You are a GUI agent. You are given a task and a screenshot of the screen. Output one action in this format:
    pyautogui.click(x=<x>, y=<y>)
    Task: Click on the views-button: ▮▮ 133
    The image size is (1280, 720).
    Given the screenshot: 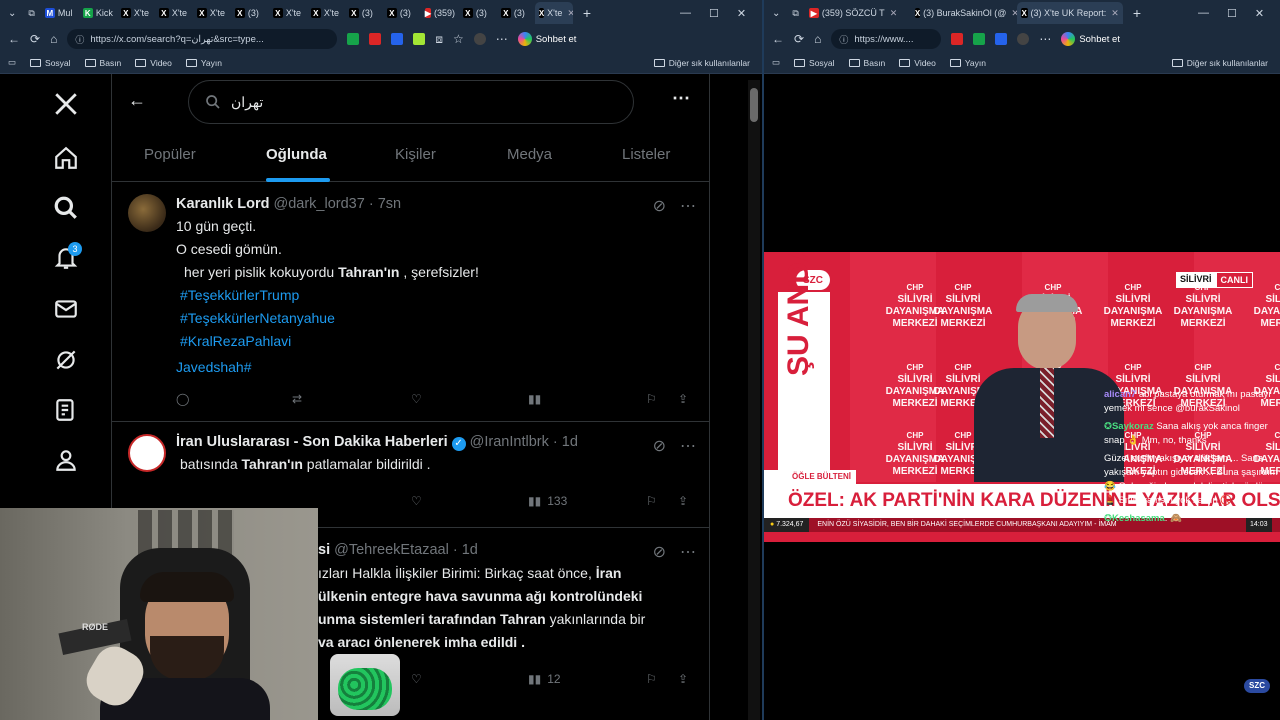 What is the action you would take?
    pyautogui.click(x=547, y=501)
    